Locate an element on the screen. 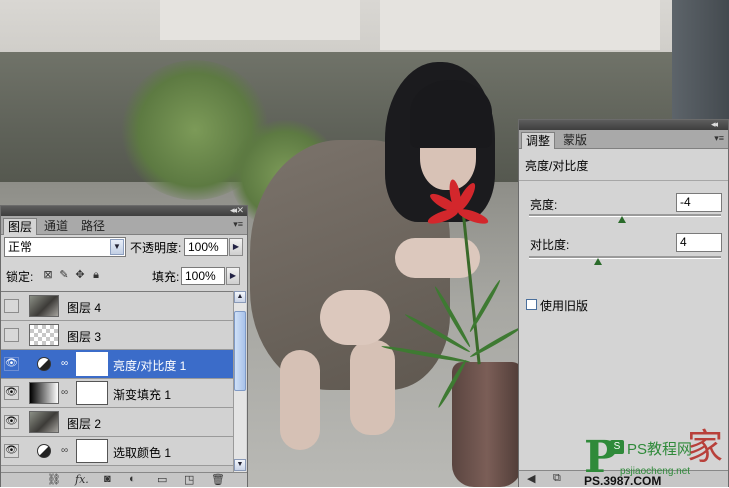 This screenshot has width=729, height=488. lock-label: 锁定: is located at coordinates (20, 277).